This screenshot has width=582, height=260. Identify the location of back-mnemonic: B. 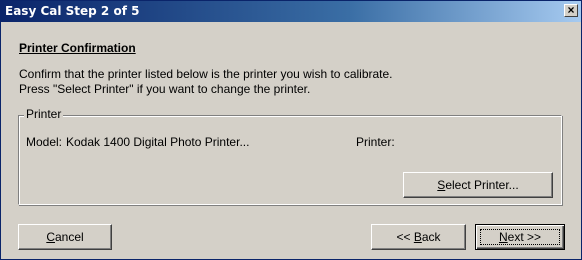
(417, 237).